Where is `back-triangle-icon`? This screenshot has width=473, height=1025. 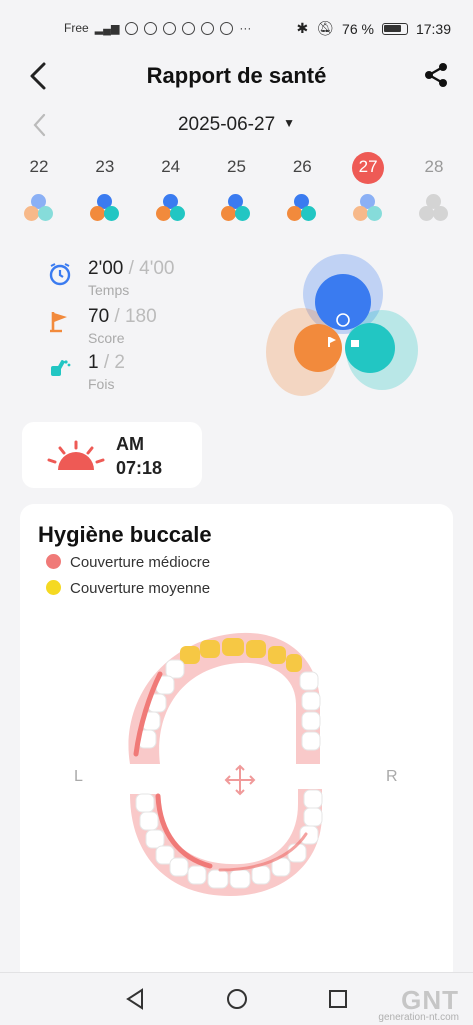 back-triangle-icon is located at coordinates (136, 999).